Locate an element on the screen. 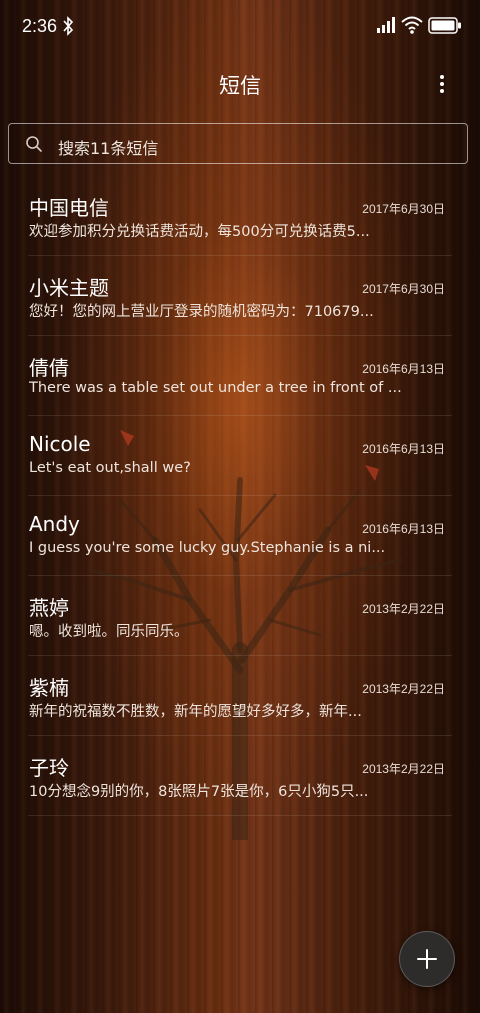 The image size is (480, 1013). new-message-button is located at coordinates (427, 959).